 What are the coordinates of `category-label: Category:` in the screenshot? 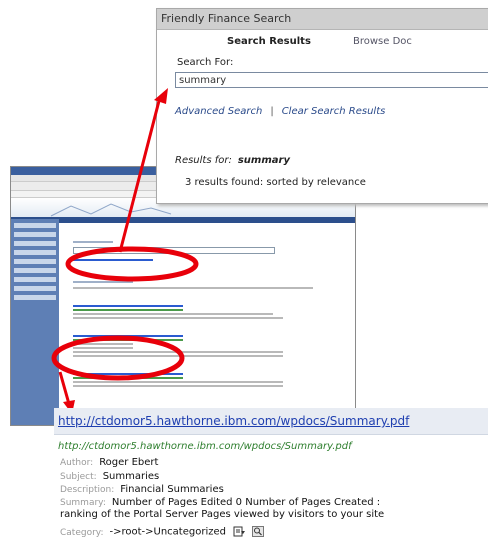 It's located at (82, 532).